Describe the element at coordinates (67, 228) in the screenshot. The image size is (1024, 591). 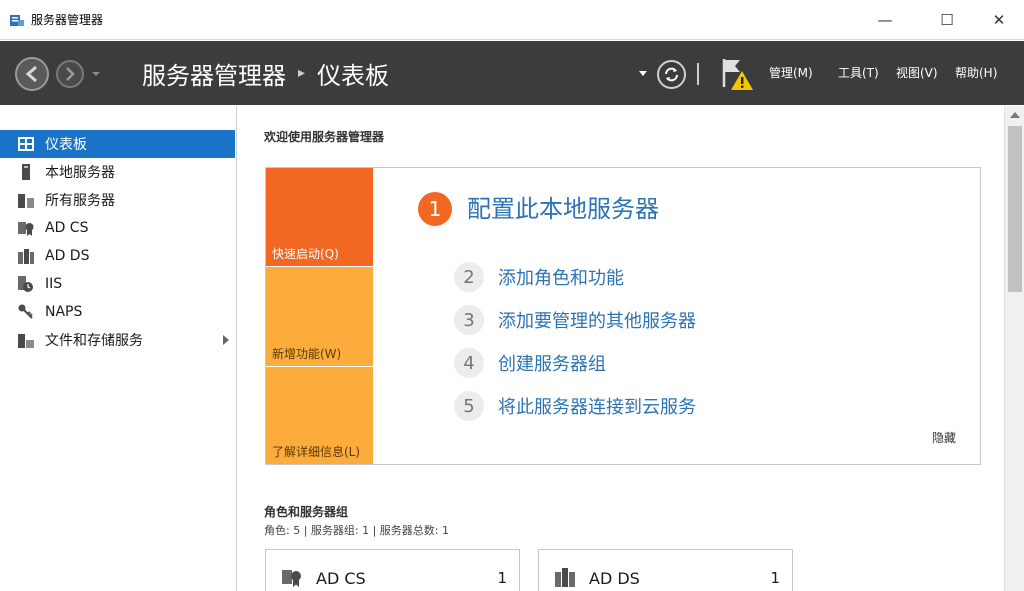
I see `sidebar-item-label: AD CS` at that location.